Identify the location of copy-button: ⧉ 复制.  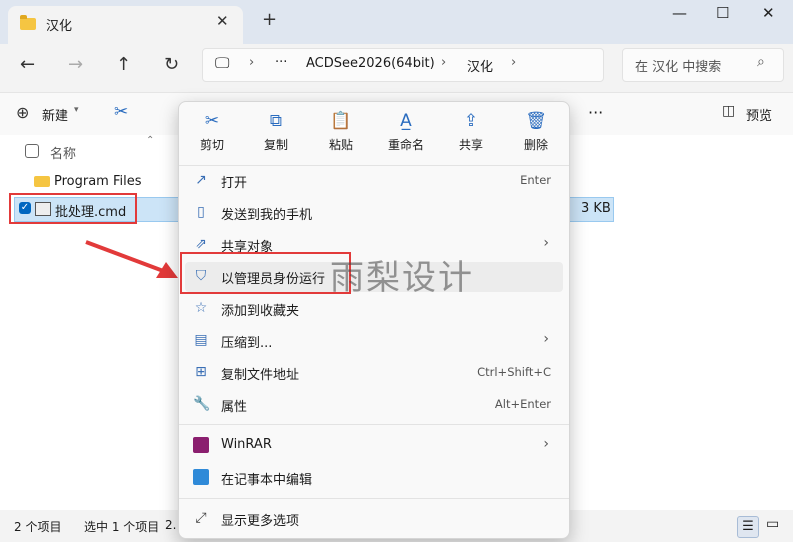
(276, 135).